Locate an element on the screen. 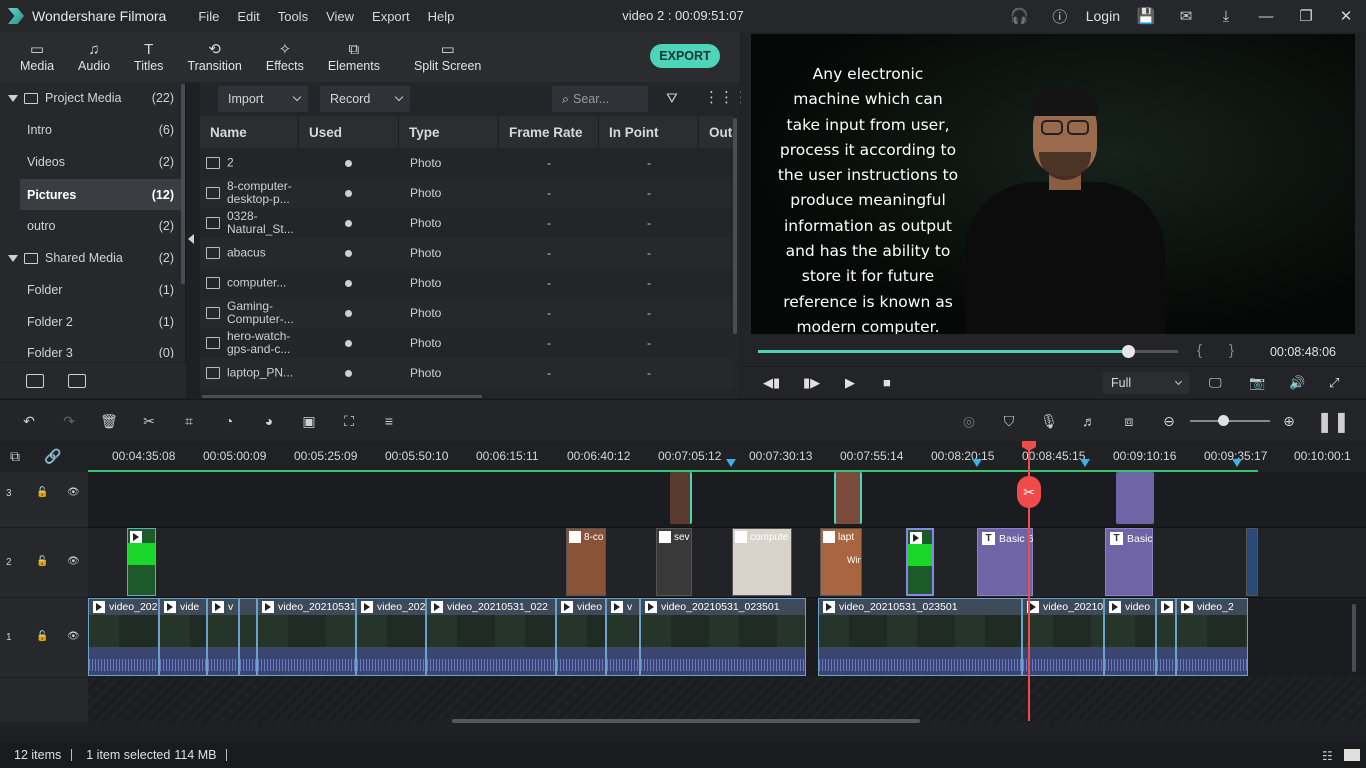 The image size is (1366, 768). empty-track-area is located at coordinates (727, 700).